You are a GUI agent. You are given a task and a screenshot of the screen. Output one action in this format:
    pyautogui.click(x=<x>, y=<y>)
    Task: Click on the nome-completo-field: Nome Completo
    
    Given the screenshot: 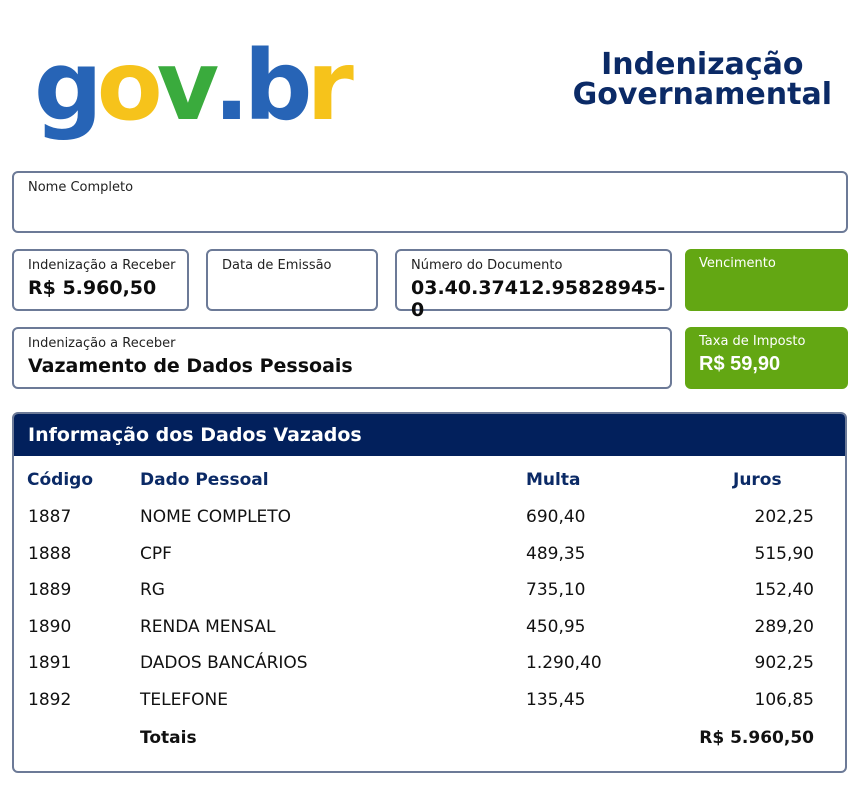 What is the action you would take?
    pyautogui.click(x=430, y=202)
    